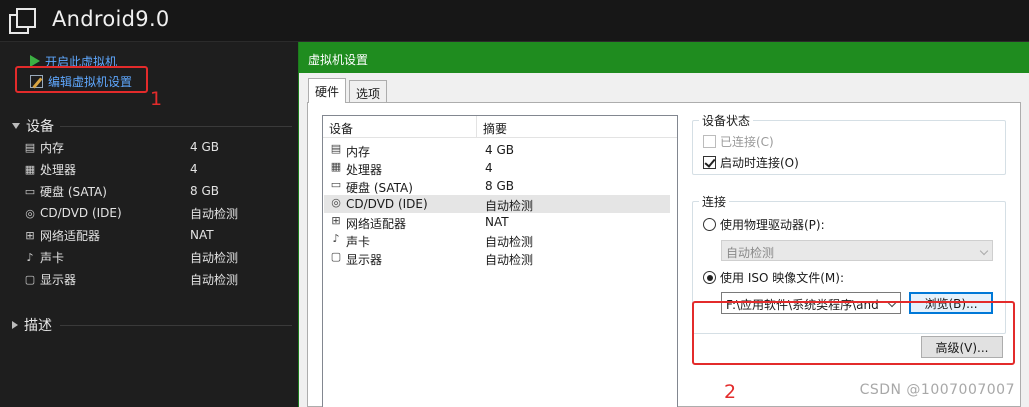 This screenshot has width=1029, height=407. What do you see at coordinates (58, 279) in the screenshot?
I see `device-name: 显示器` at bounding box center [58, 279].